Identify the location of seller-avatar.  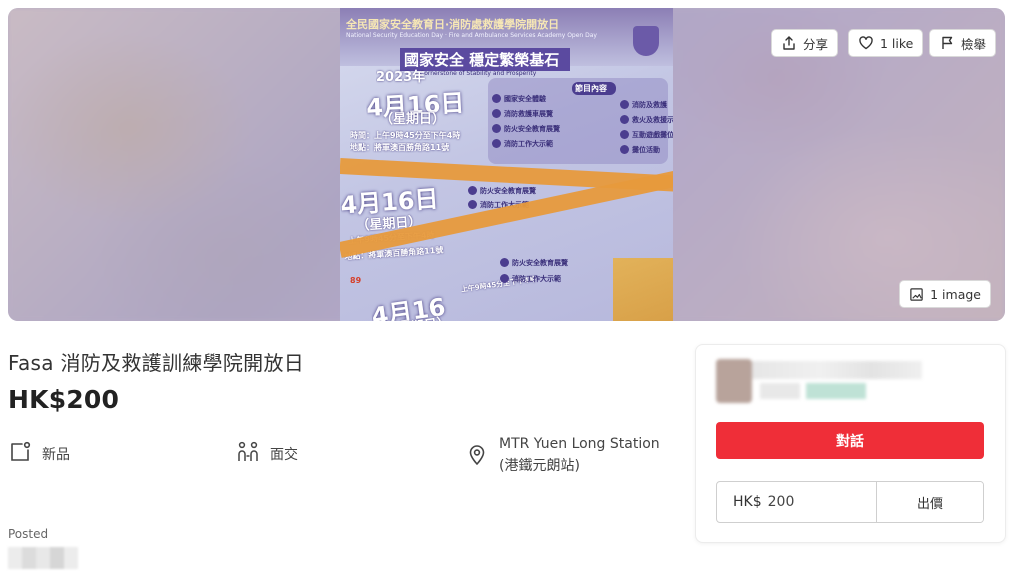
(734, 381).